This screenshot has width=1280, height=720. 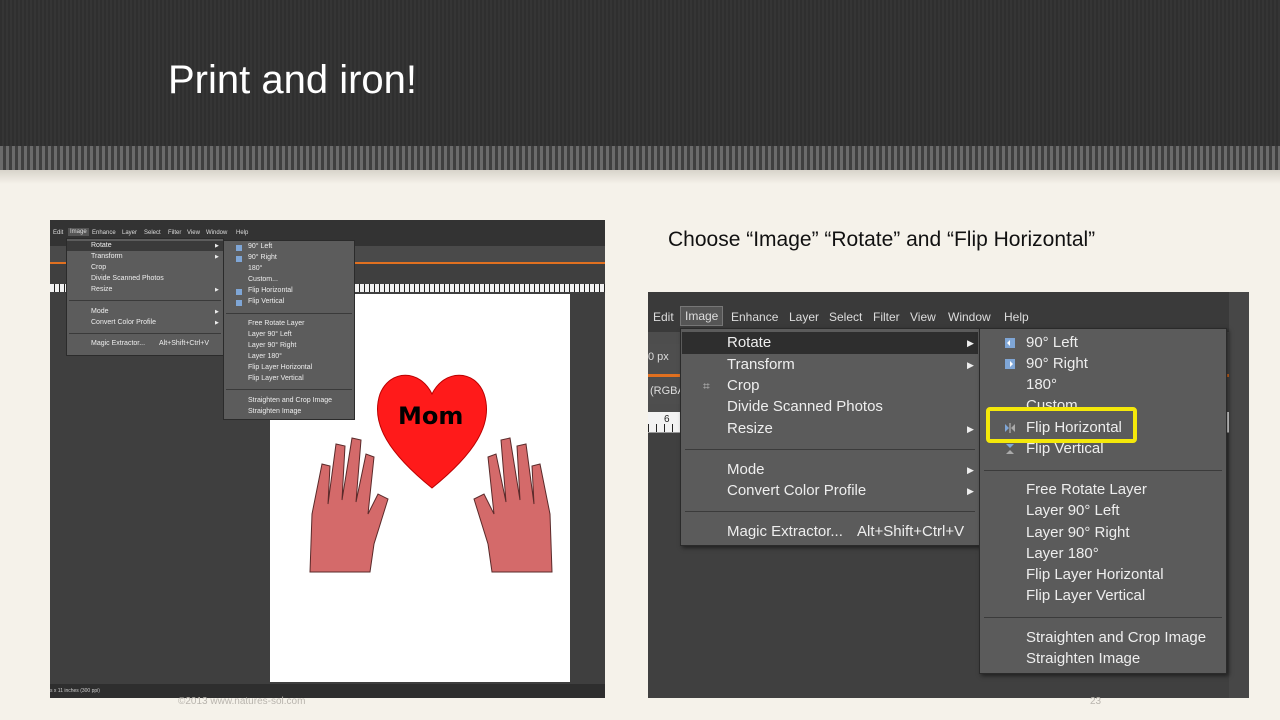 What do you see at coordinates (430, 416) in the screenshot?
I see `mom-text: Mom` at bounding box center [430, 416].